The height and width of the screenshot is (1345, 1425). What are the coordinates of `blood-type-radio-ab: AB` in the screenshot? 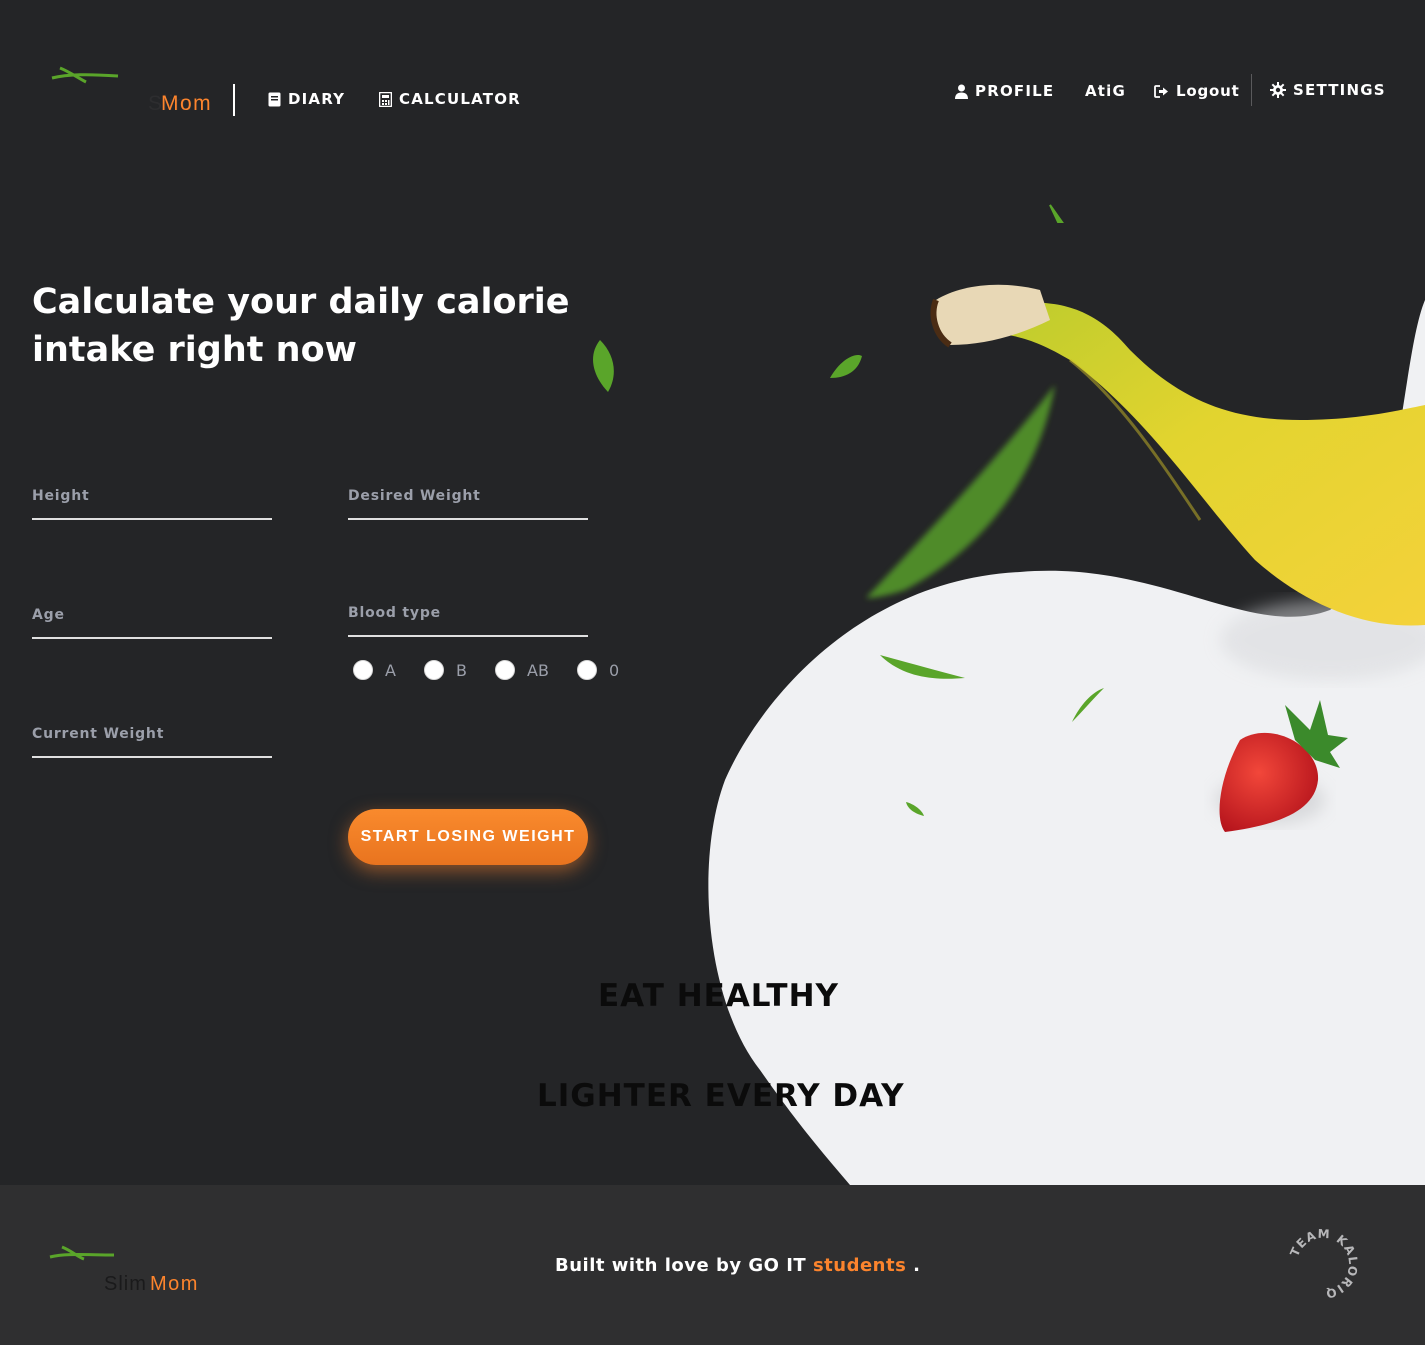 It's located at (522, 670).